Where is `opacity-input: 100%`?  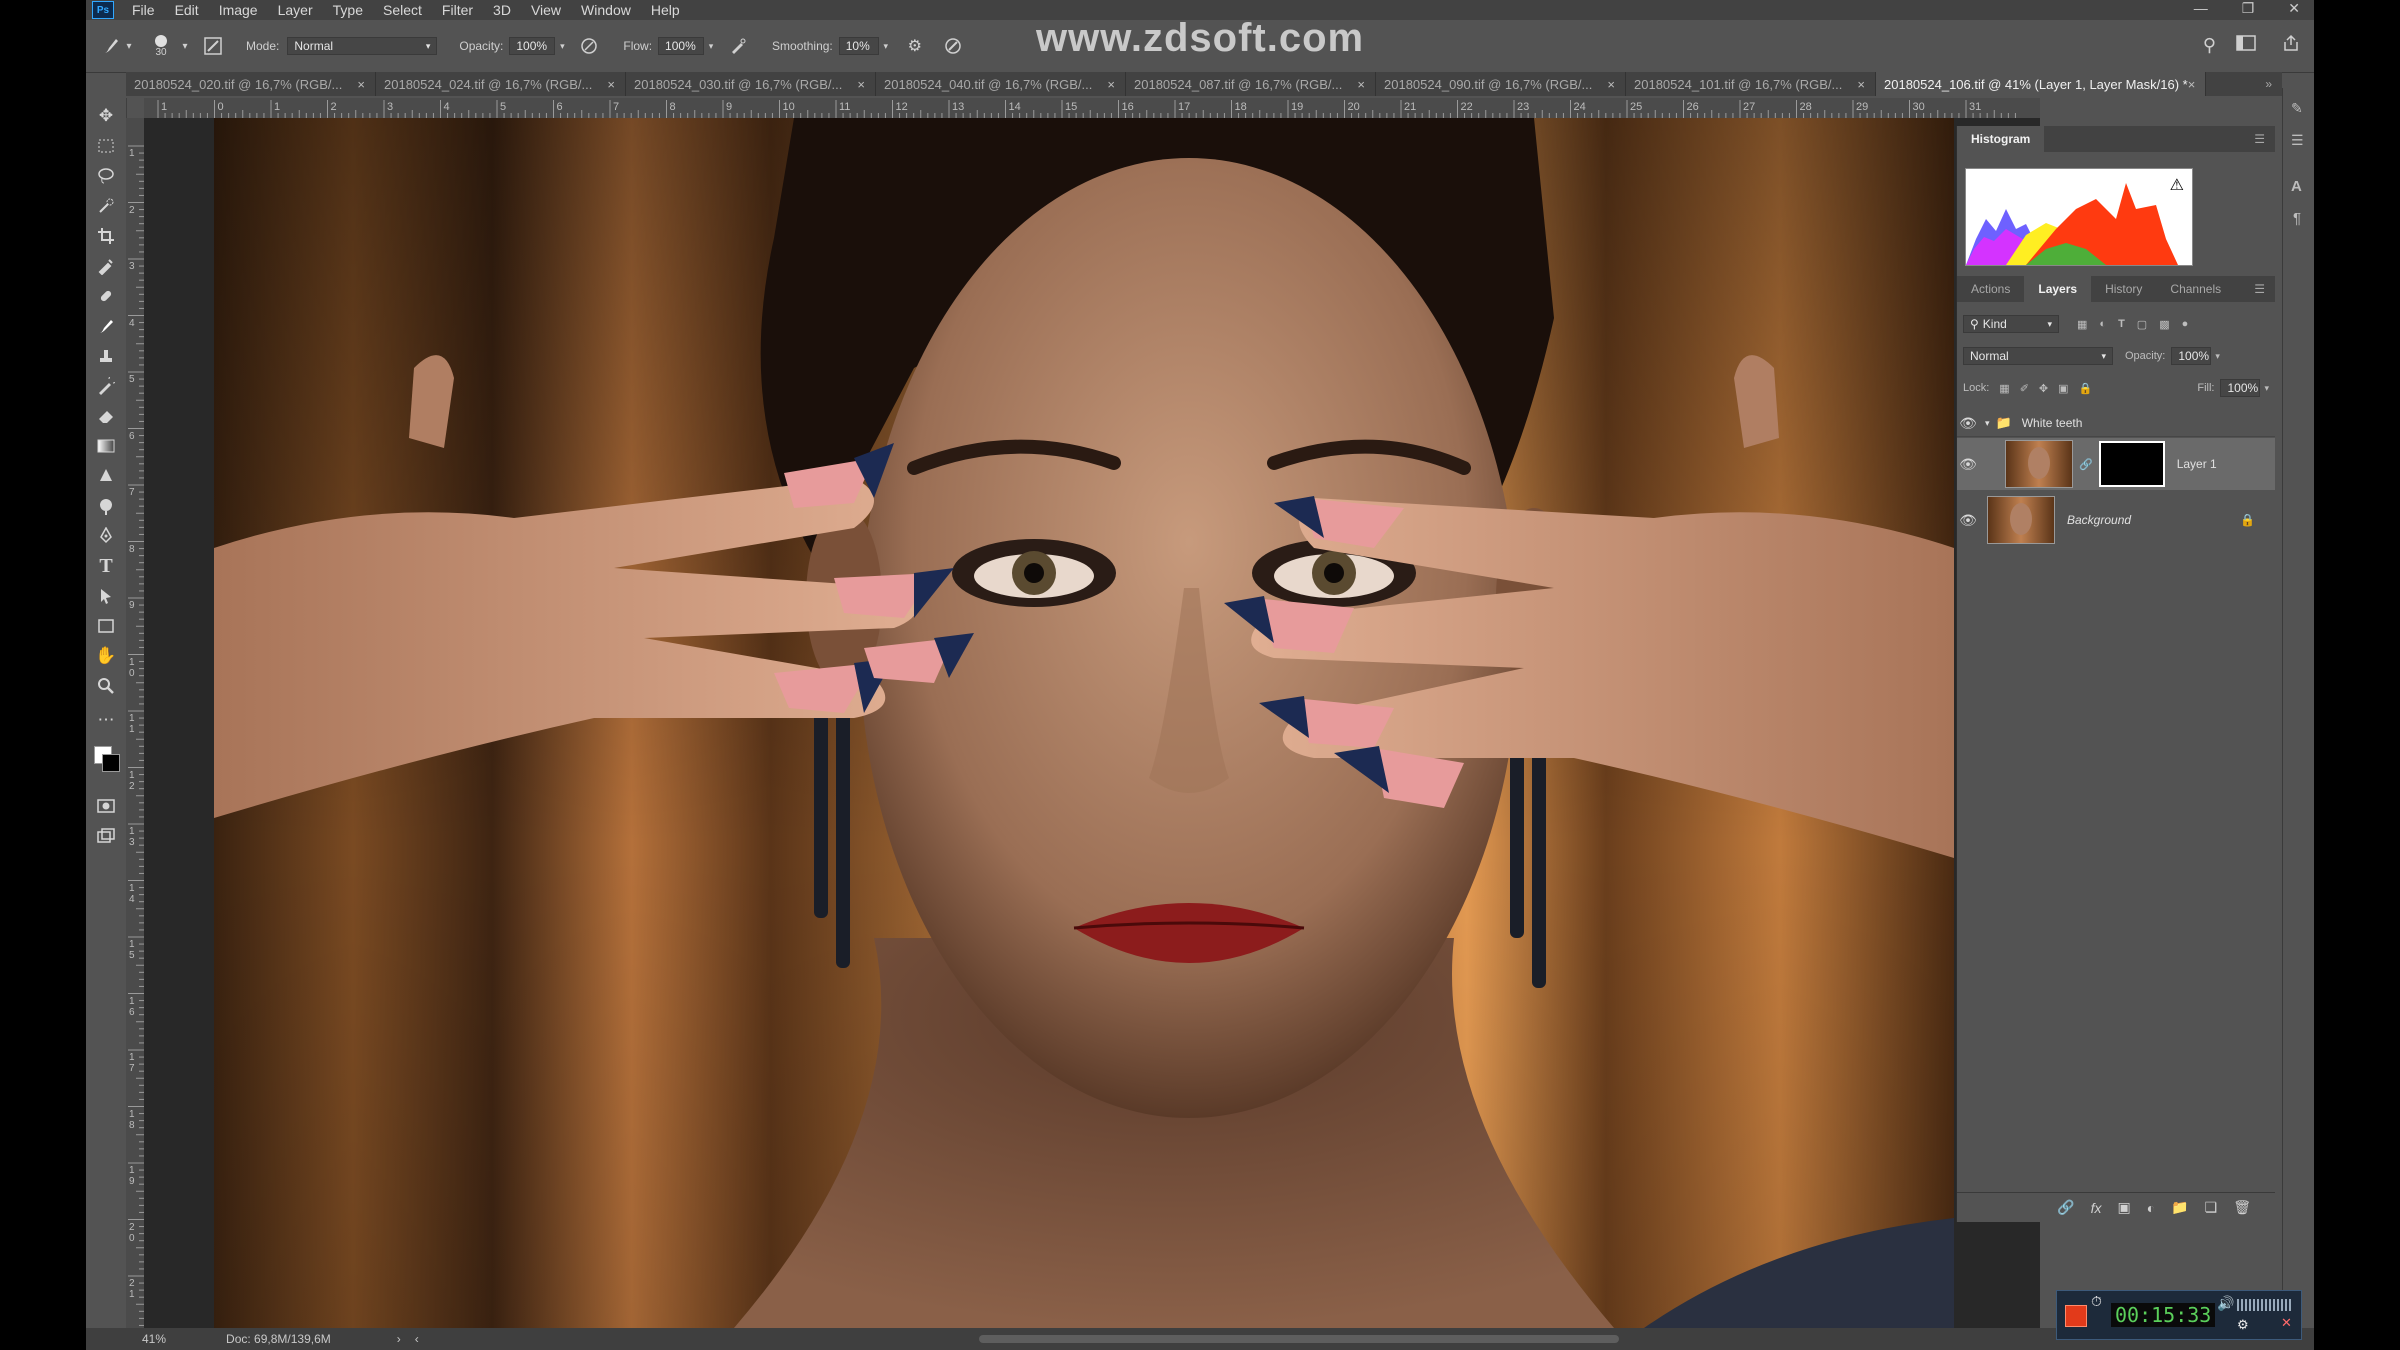
opacity-input: 100% is located at coordinates (532, 46).